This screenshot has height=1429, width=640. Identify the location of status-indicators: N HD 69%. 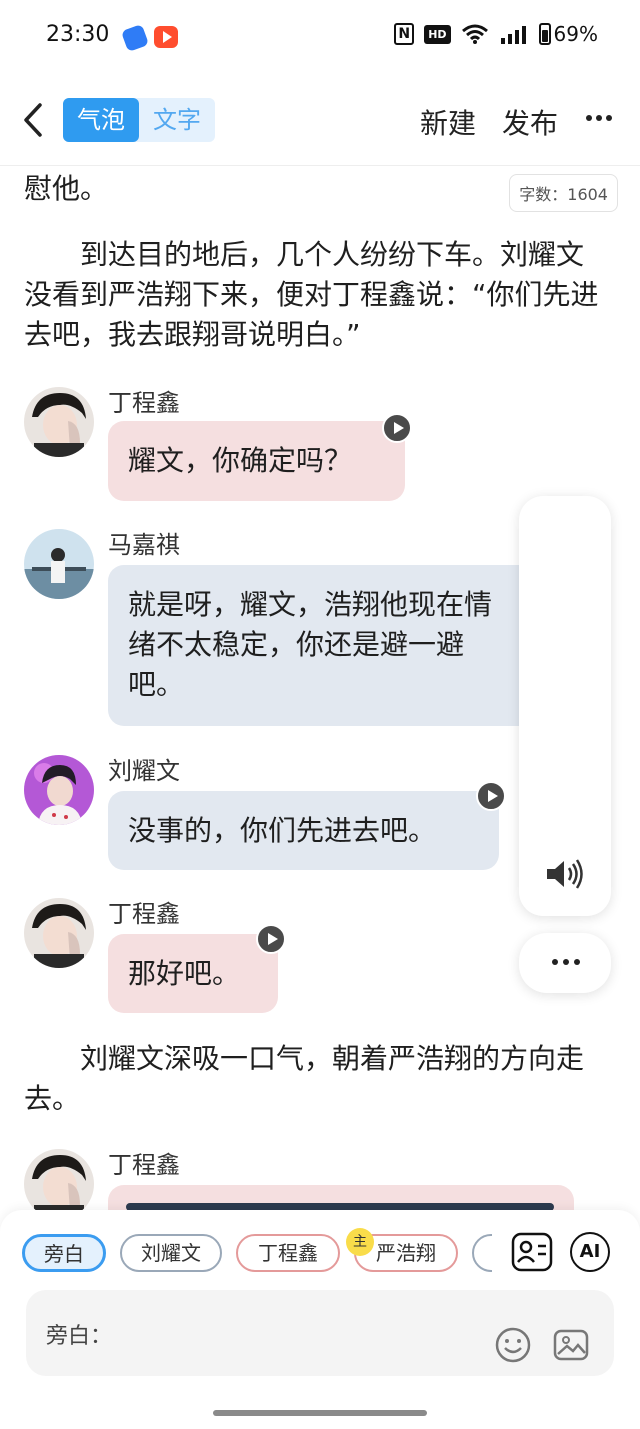
(496, 34).